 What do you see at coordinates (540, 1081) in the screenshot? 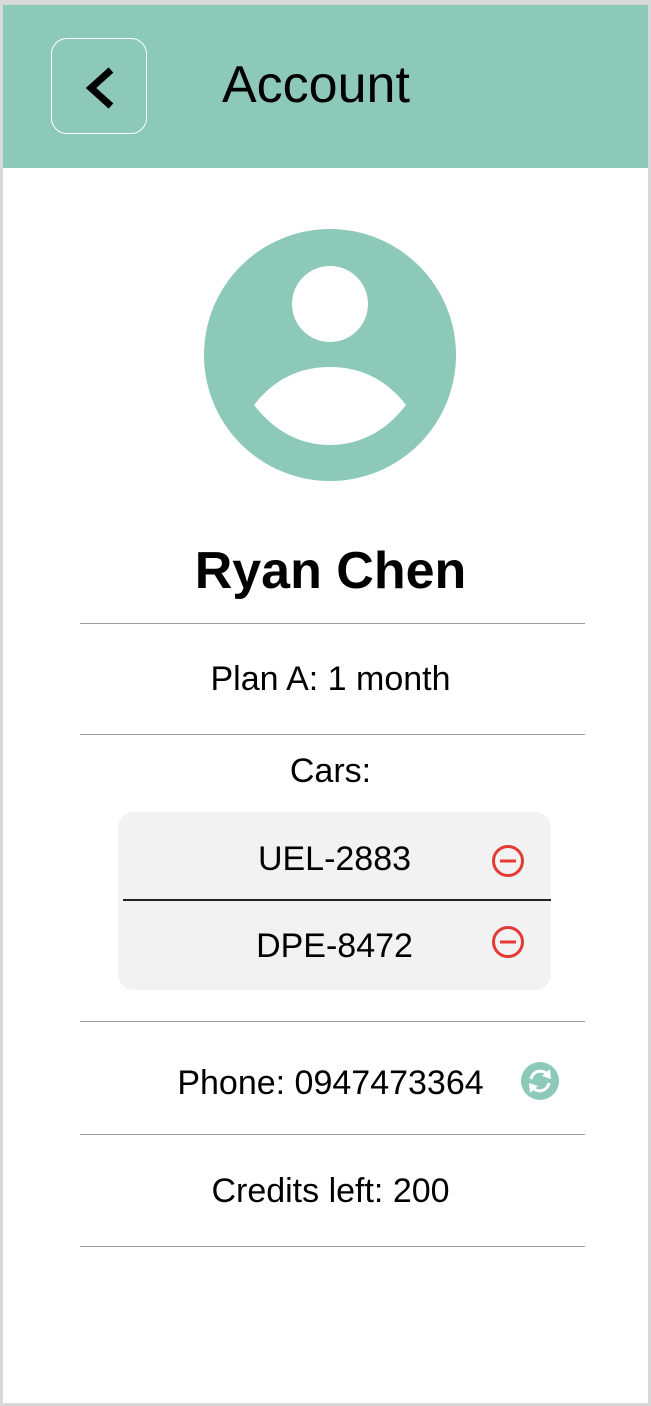
I see `refresh-icon` at bounding box center [540, 1081].